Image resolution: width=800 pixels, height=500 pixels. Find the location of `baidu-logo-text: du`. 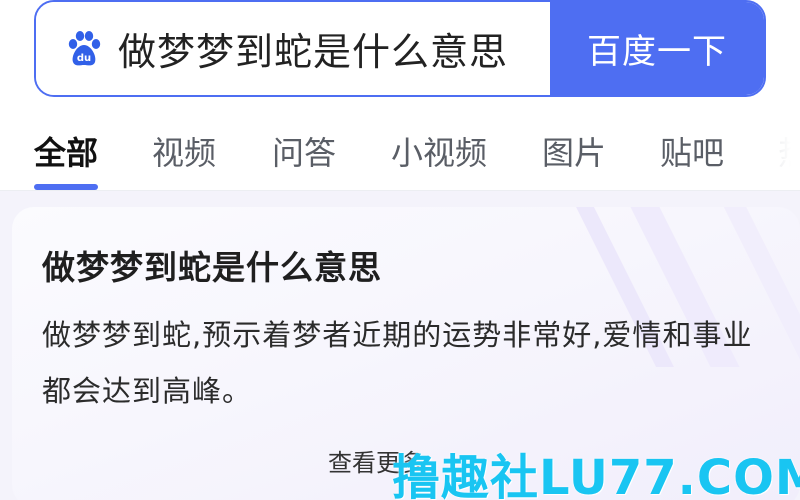

baidu-logo-text: du is located at coordinates (84, 58).